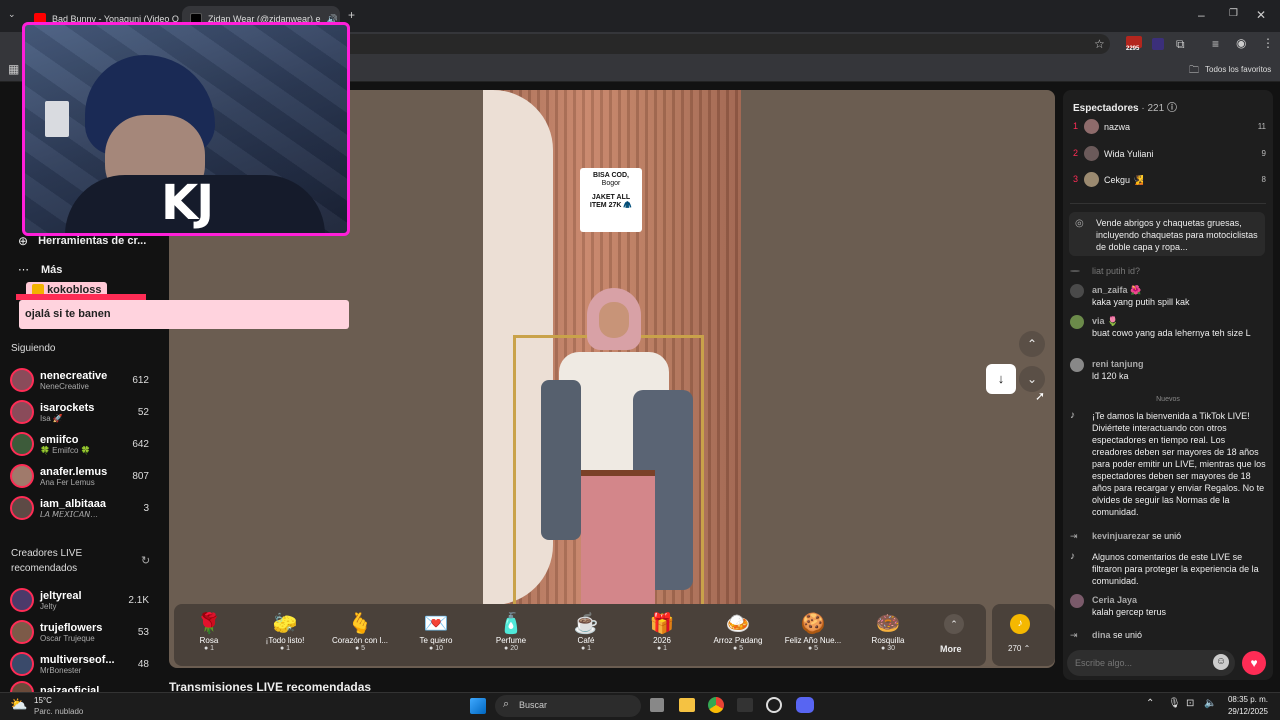  I want to click on emoji-icon: ☺, so click(1221, 662).